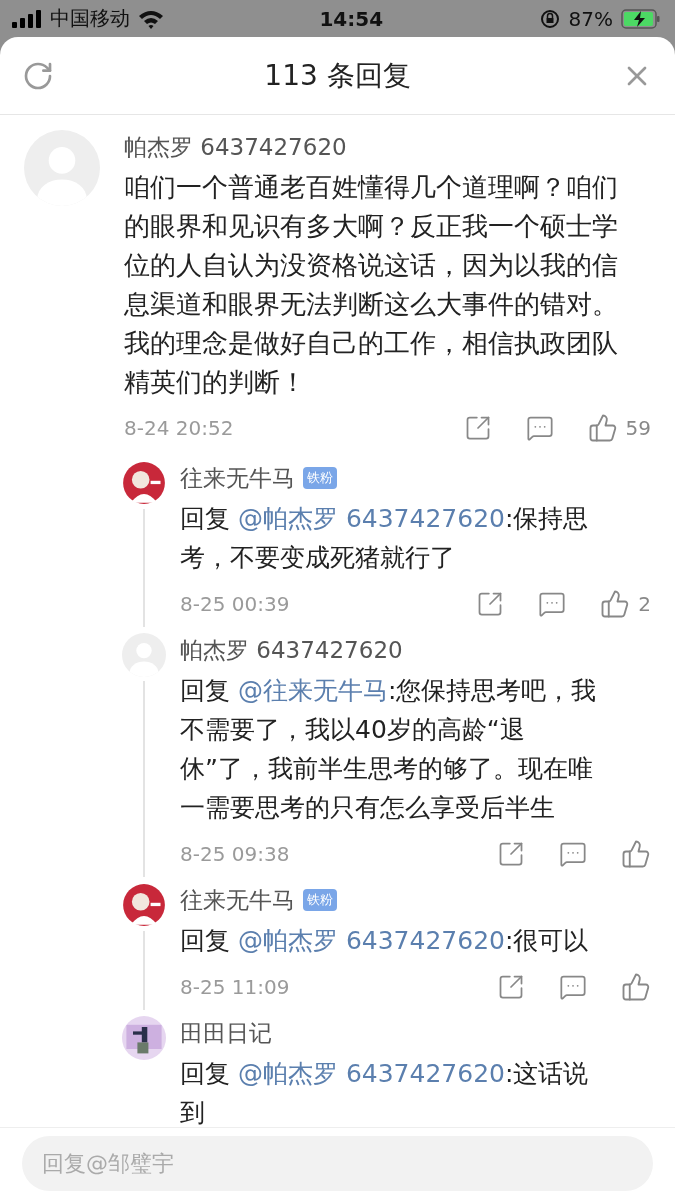 The width and height of the screenshot is (675, 1200). I want to click on battery-charging-icon, so click(641, 18).